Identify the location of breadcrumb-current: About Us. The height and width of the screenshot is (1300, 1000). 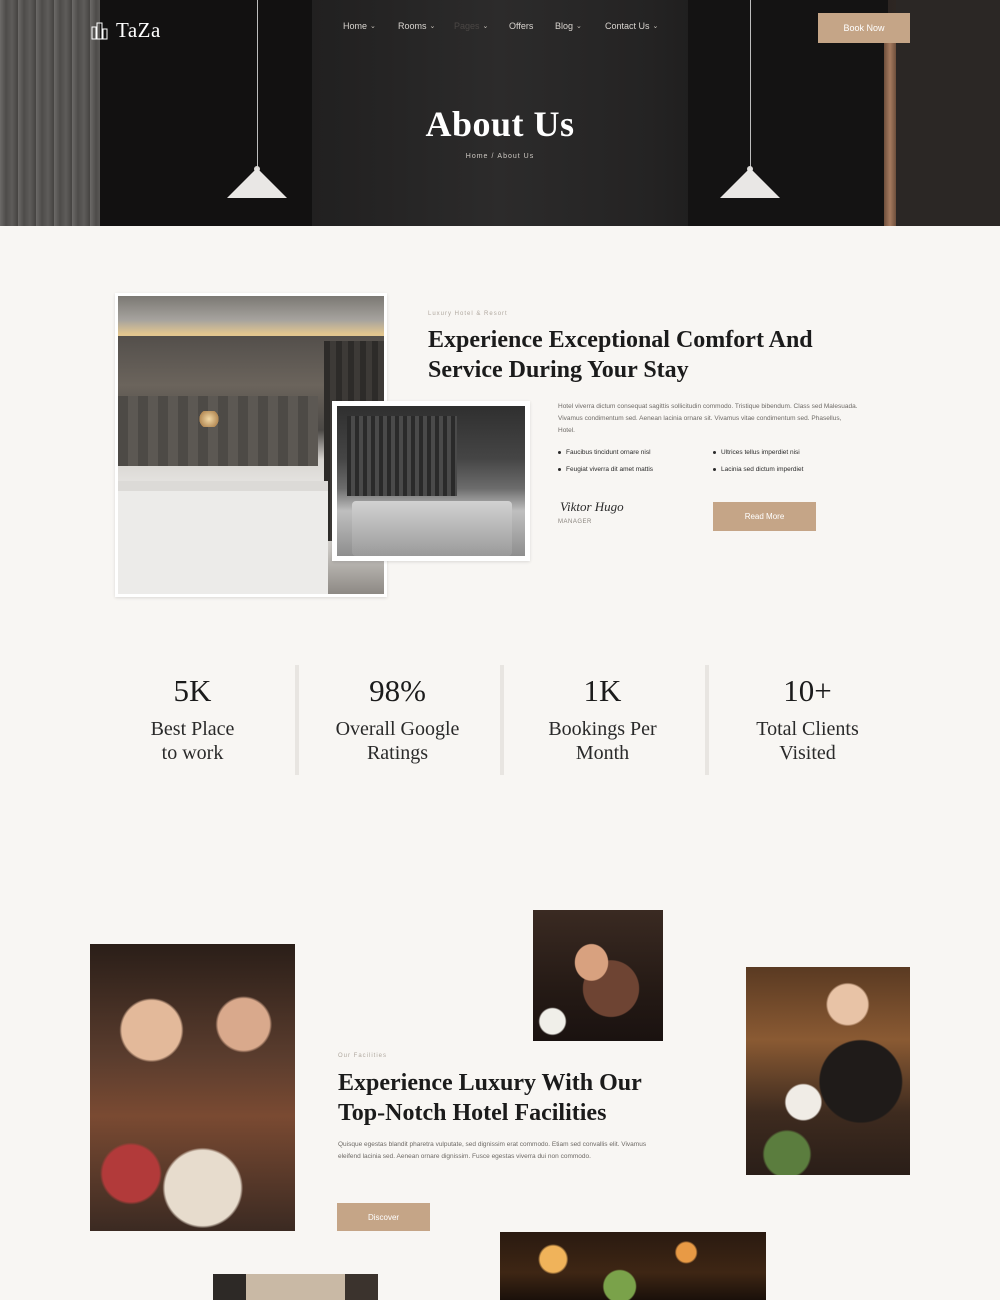
(516, 156).